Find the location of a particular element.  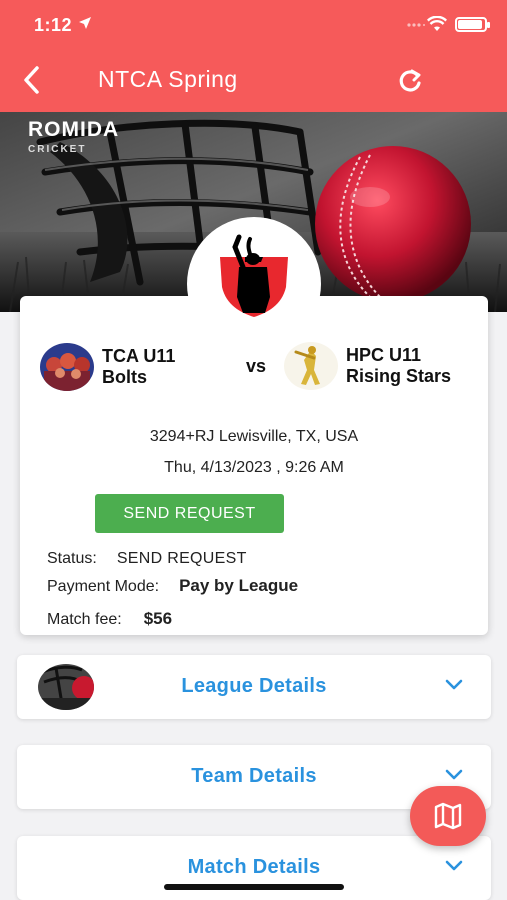

team-a: TCA U11 Bolts is located at coordinates (107, 367).